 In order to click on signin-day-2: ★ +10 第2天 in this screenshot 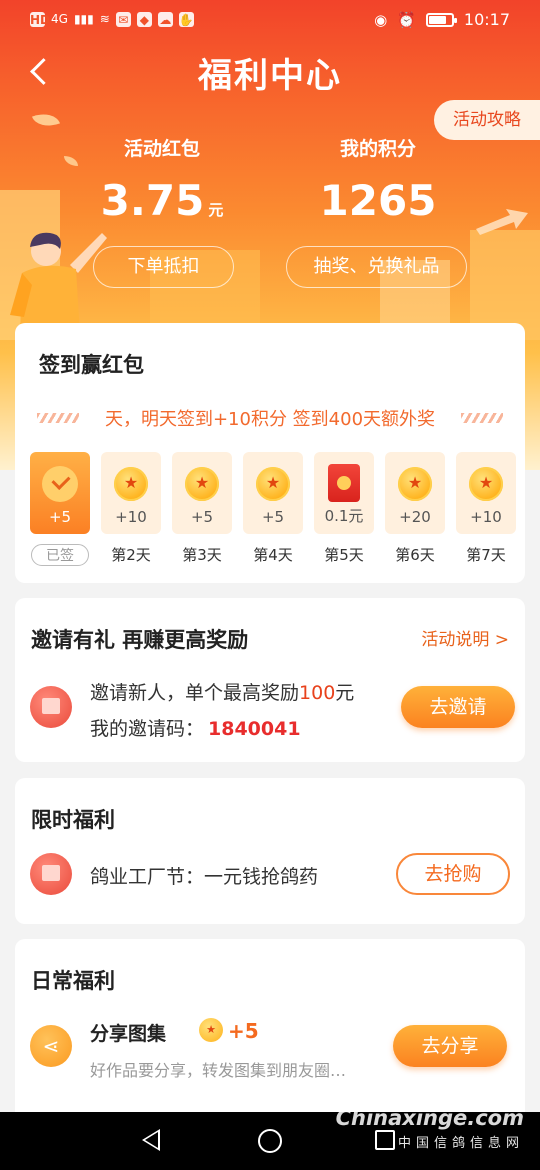, I will do `click(131, 509)`.